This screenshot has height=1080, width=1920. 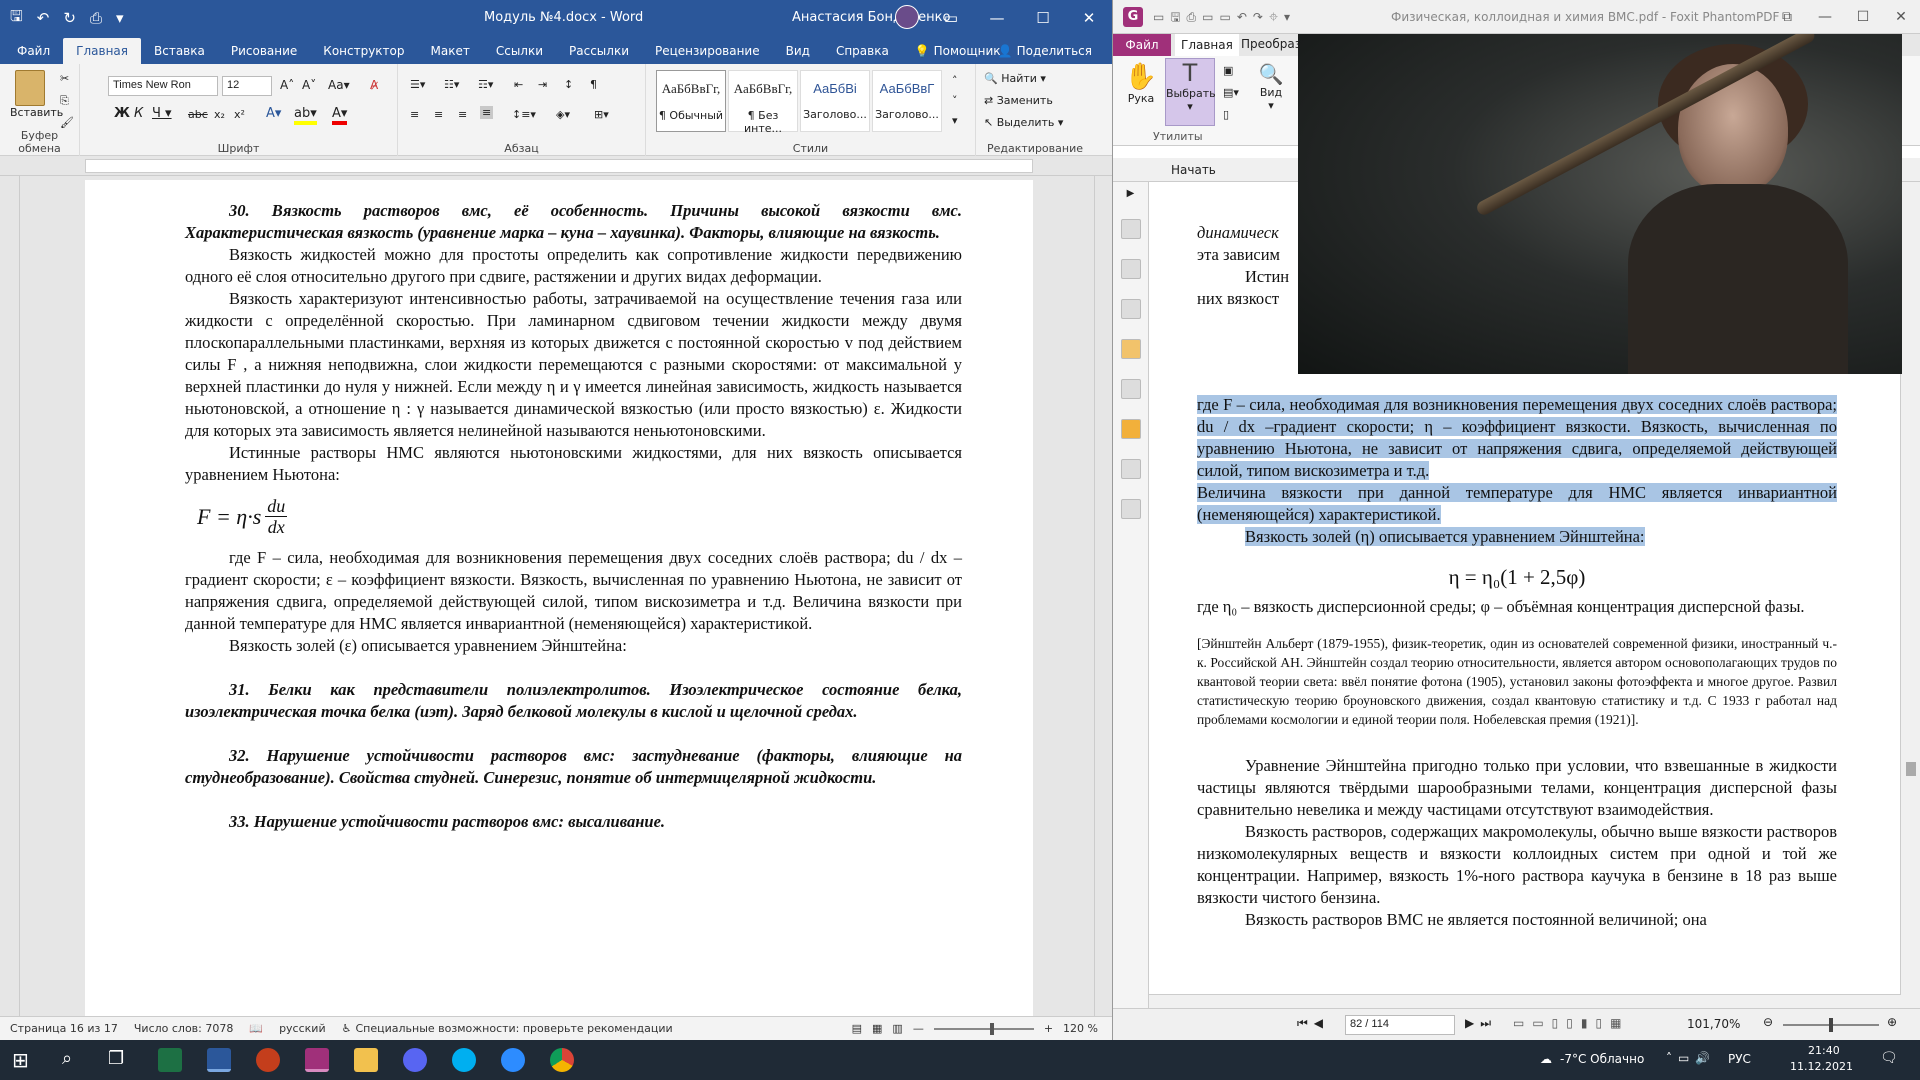 What do you see at coordinates (36, 94) in the screenshot?
I see `paste-button: Вставить` at bounding box center [36, 94].